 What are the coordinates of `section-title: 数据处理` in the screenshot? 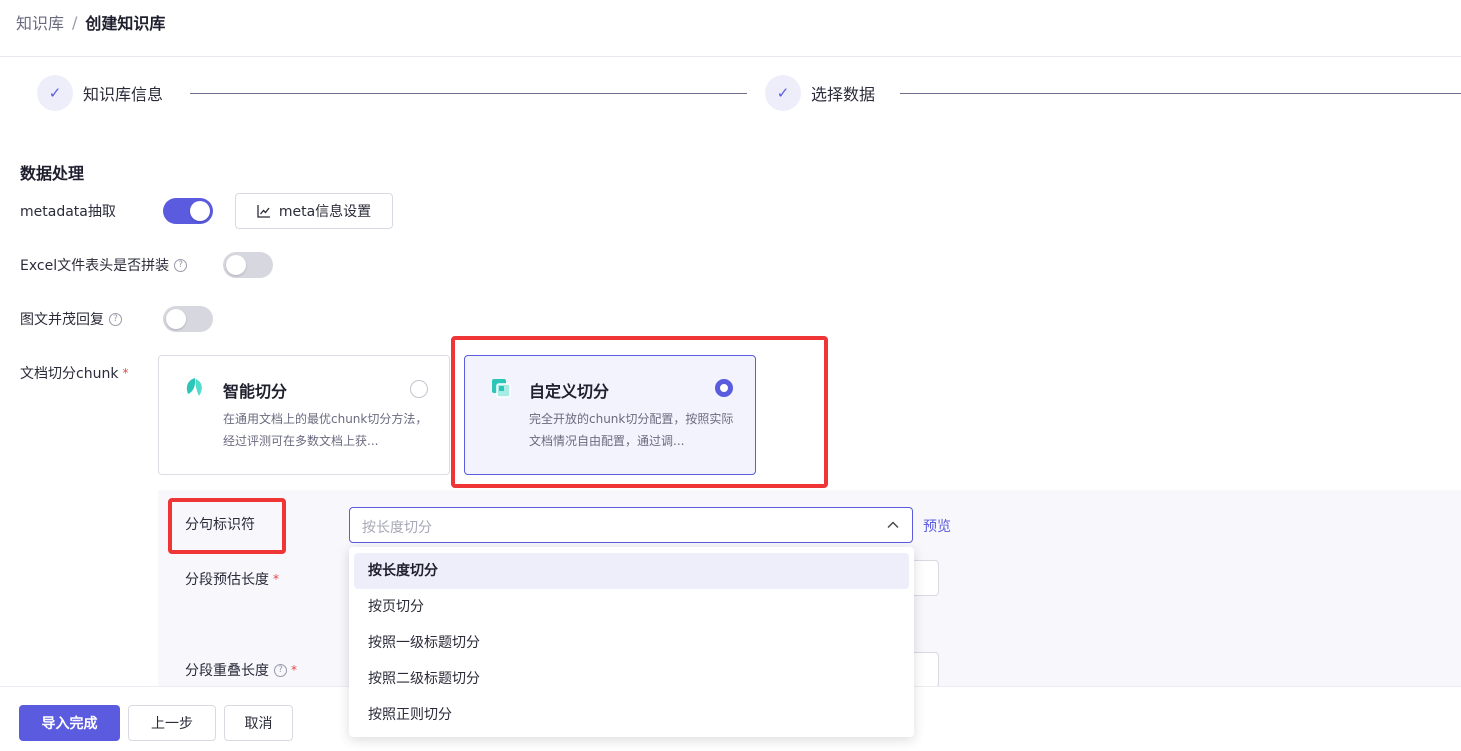 It's located at (52, 173).